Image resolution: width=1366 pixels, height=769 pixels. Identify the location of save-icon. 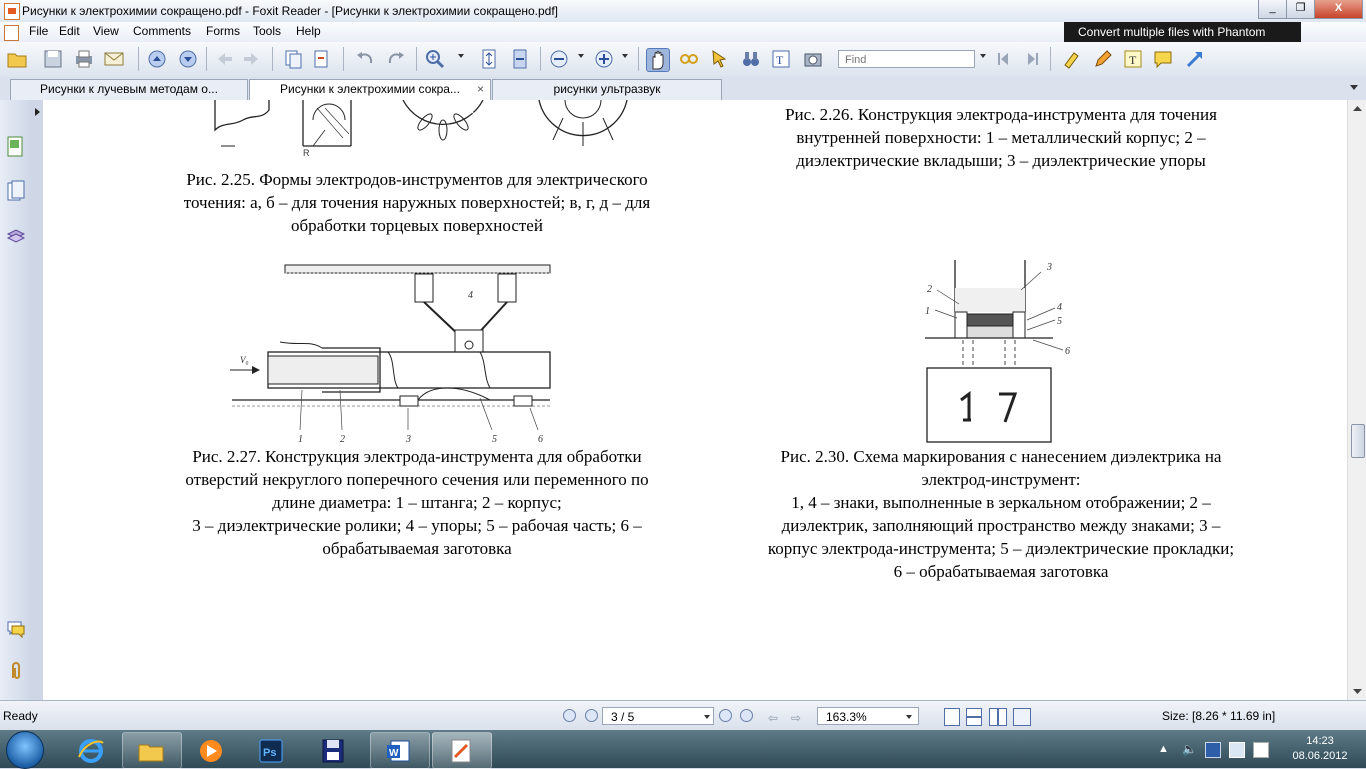
(53, 59).